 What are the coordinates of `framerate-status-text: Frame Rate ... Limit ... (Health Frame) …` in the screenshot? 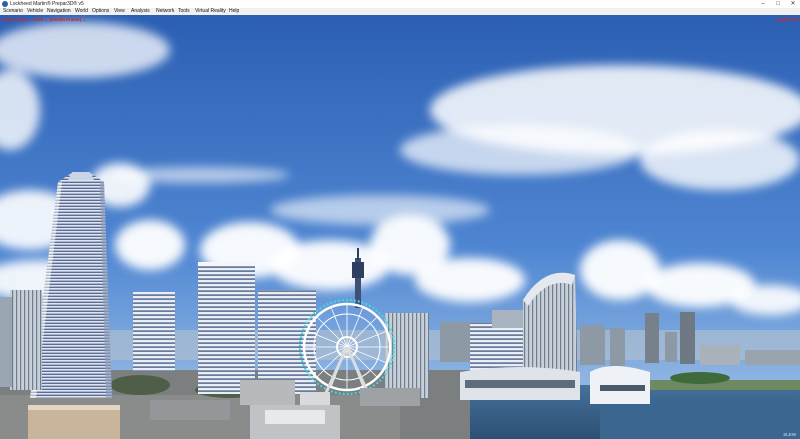 It's located at (44, 19).